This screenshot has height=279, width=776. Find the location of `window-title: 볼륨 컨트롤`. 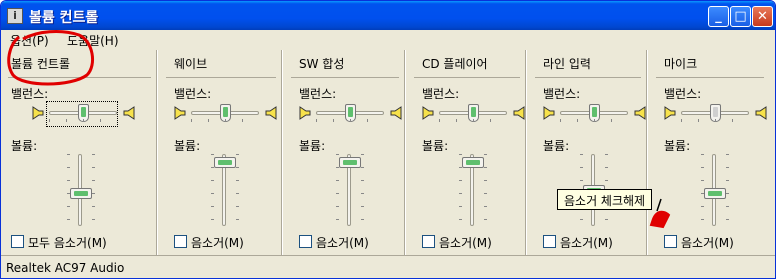

window-title: 볼륨 컨트롤 is located at coordinates (64, 18).